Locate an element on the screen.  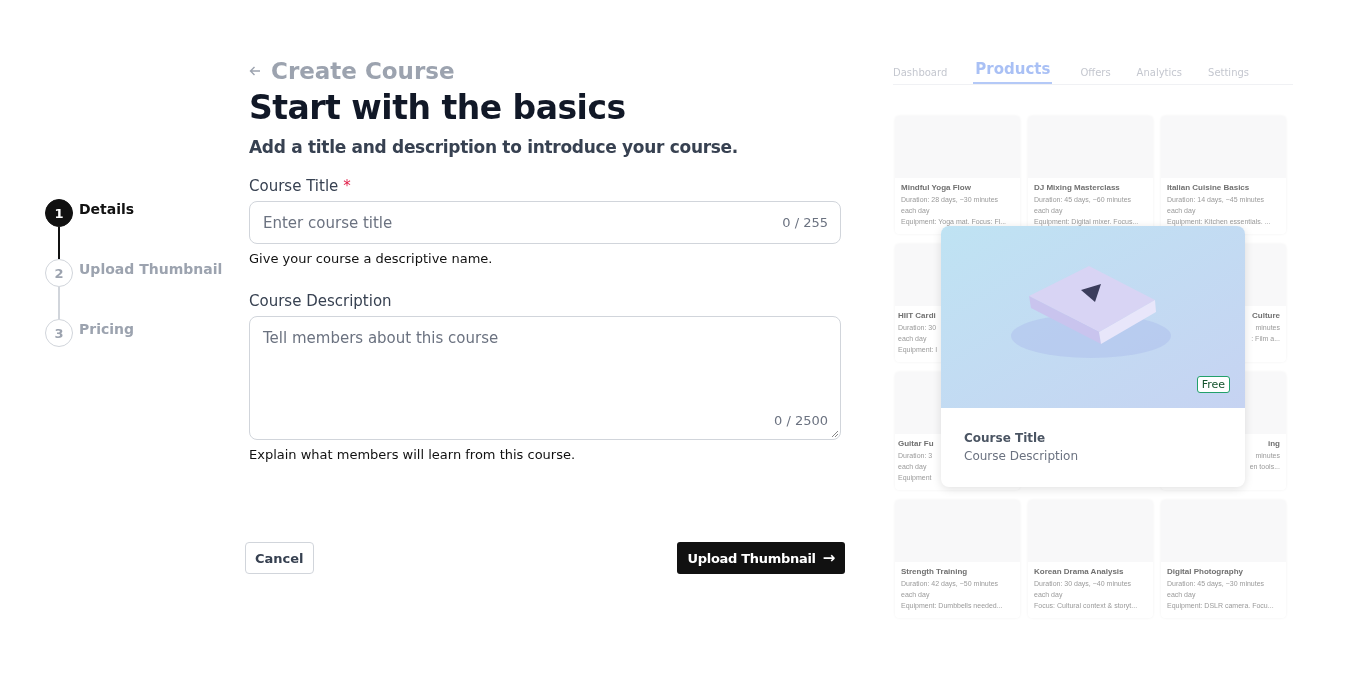
required-mark: * is located at coordinates (347, 186).